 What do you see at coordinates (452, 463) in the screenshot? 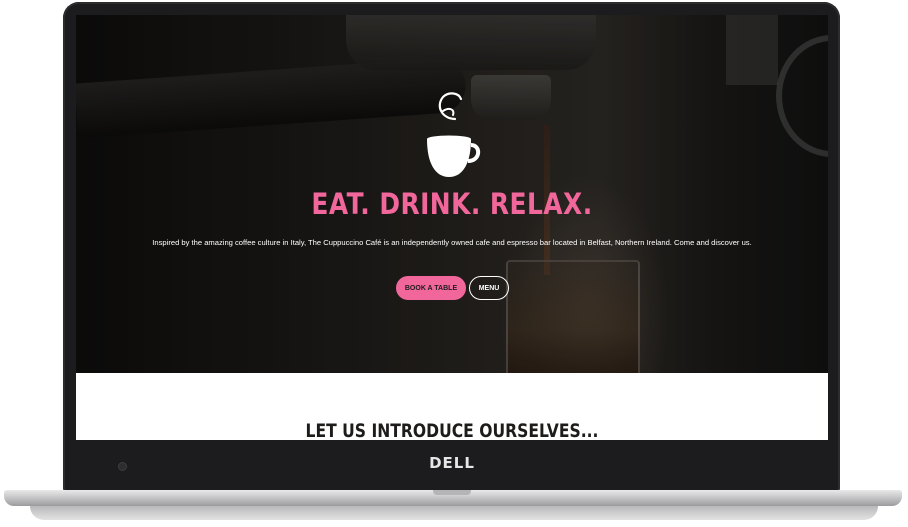
I see `dell-logo: DELL` at bounding box center [452, 463].